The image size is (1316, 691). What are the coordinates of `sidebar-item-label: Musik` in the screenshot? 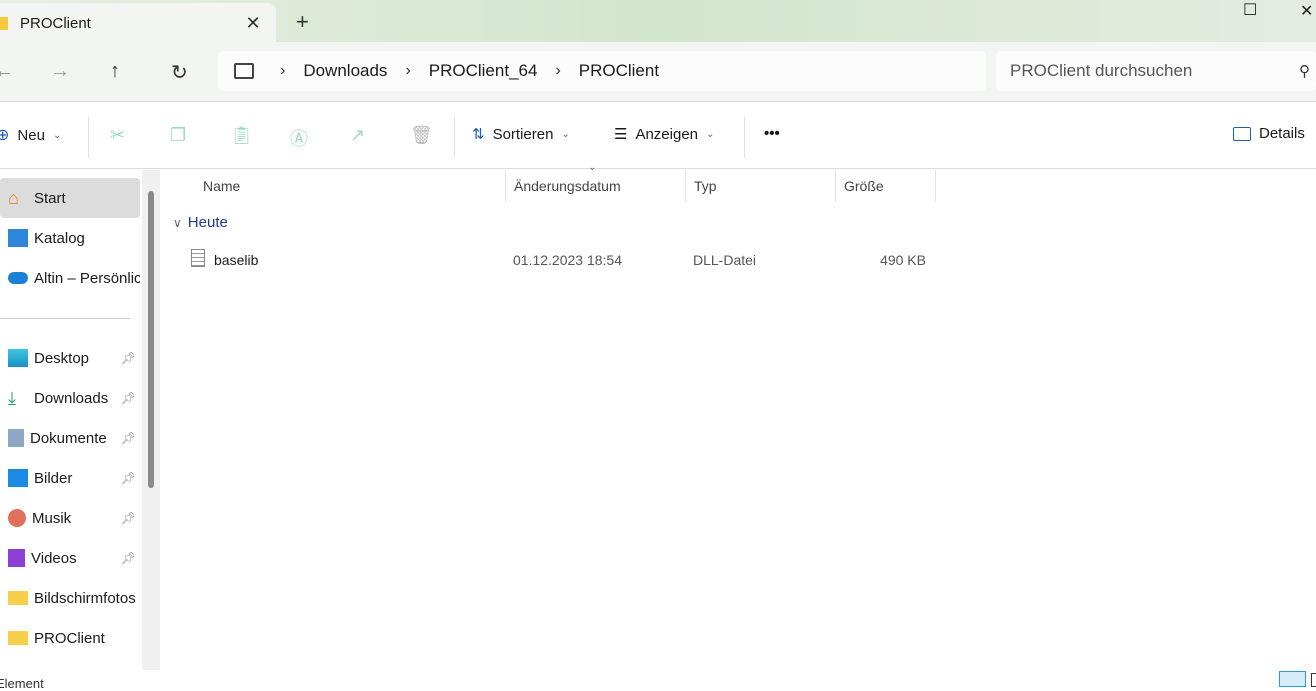 It's located at (52, 518).